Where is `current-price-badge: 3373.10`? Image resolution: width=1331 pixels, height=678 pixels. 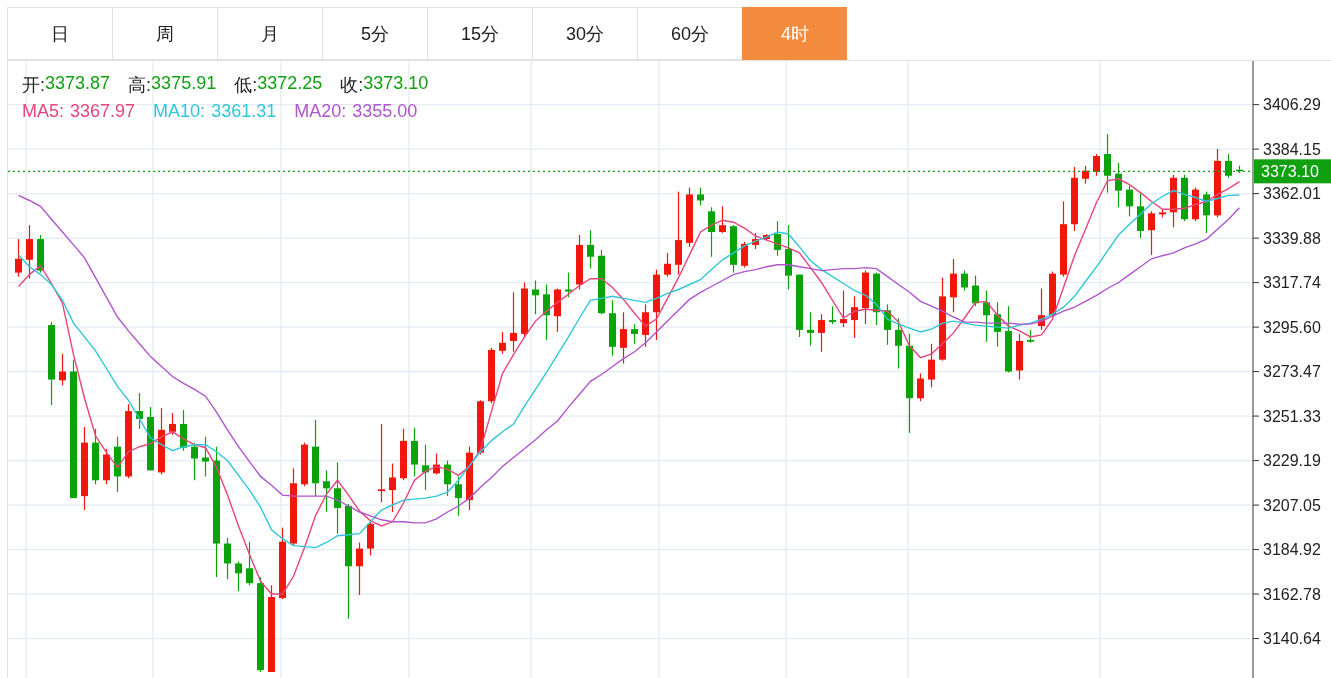
current-price-badge: 3373.10 is located at coordinates (1292, 171).